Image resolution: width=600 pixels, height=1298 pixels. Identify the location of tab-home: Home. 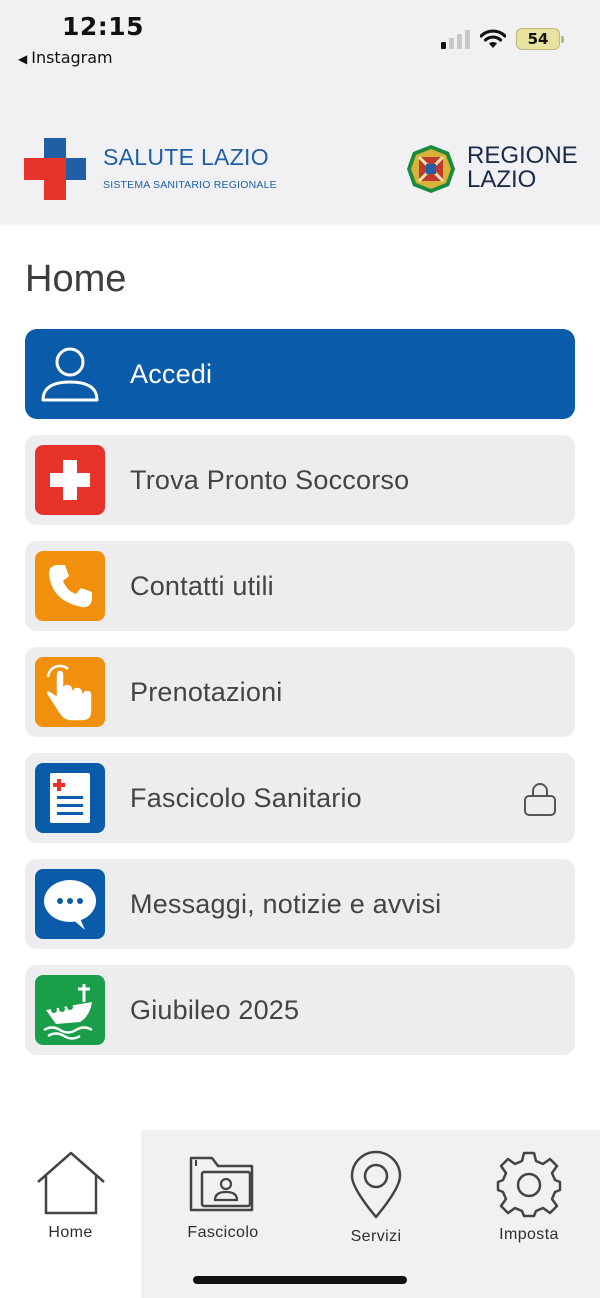
(70, 1214).